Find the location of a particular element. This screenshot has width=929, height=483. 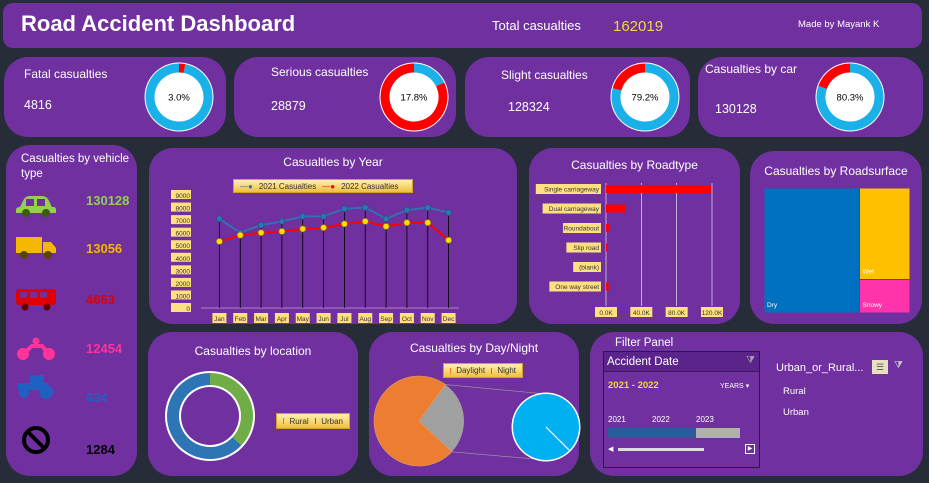

vehicle-tractor-value: 634 is located at coordinates (97, 397).